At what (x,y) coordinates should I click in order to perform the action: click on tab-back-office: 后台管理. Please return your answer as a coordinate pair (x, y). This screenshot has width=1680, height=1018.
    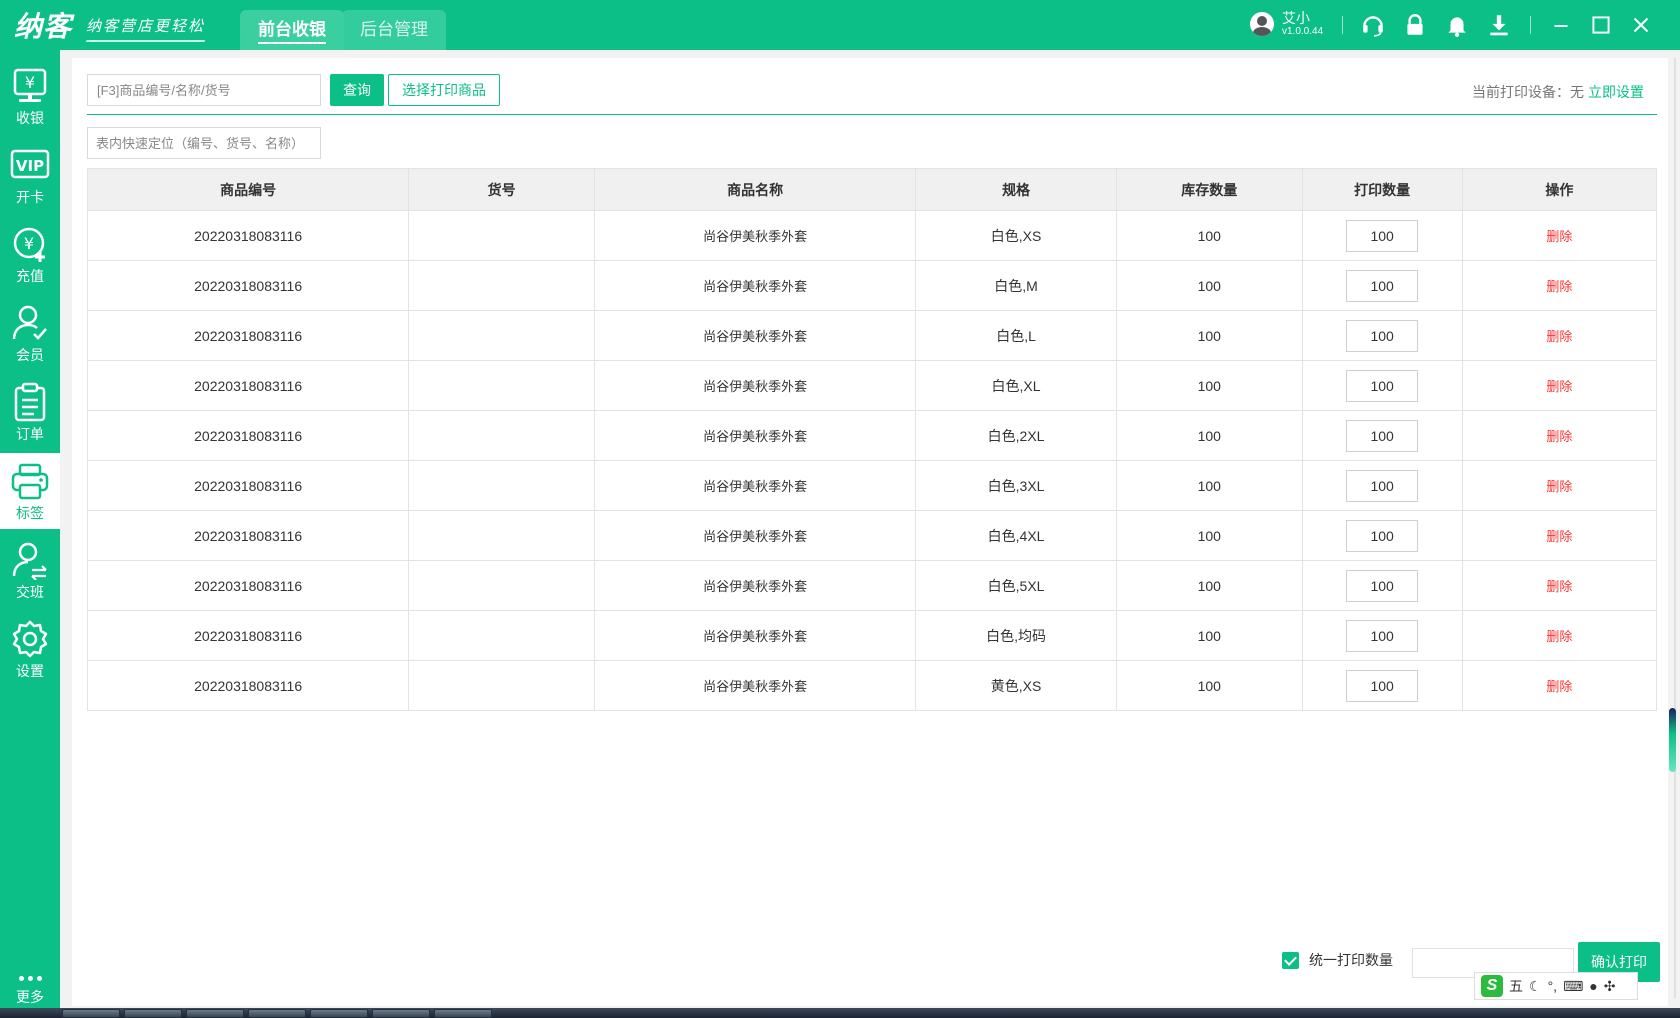
    Looking at the image, I should click on (394, 30).